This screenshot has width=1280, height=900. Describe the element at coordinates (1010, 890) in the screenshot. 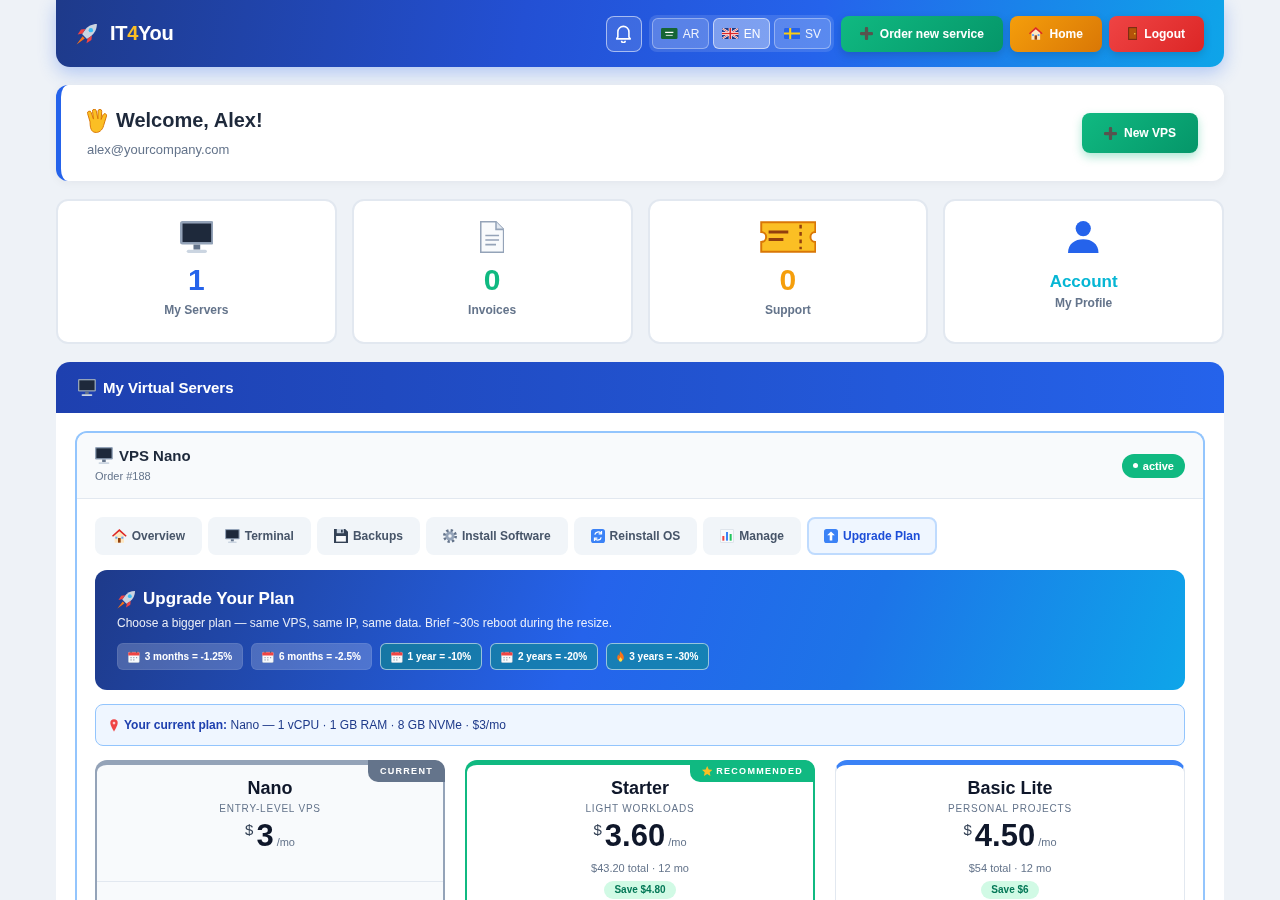

I see `savings-pill: Save $6` at that location.